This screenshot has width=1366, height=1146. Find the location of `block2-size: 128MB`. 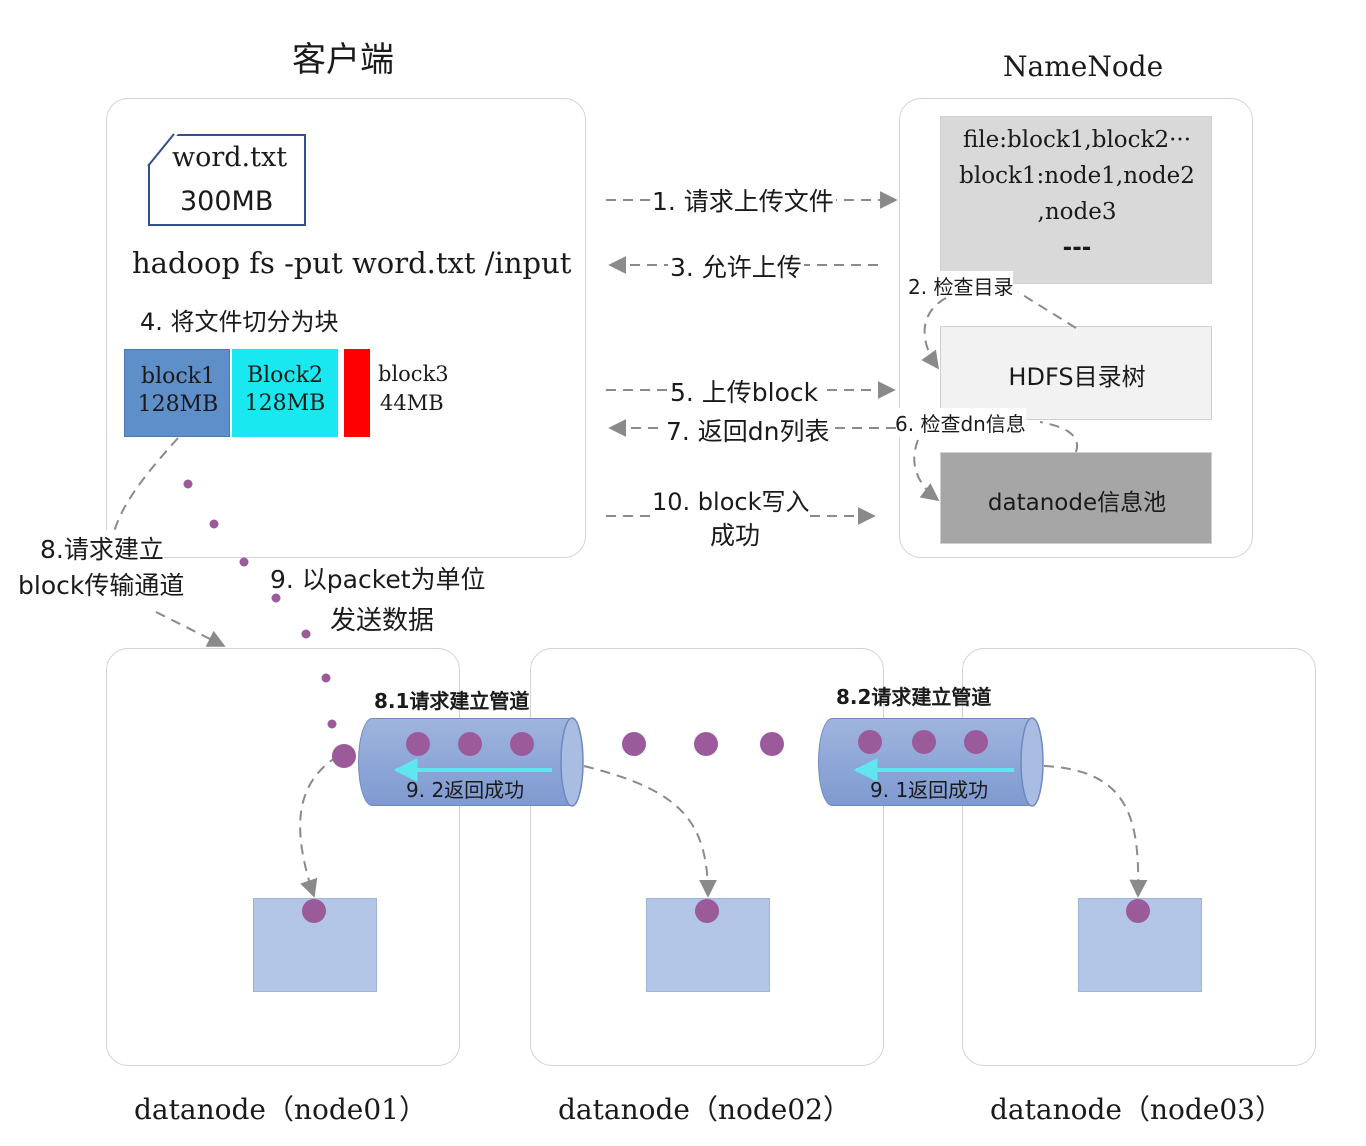

block2-size: 128MB is located at coordinates (285, 403).